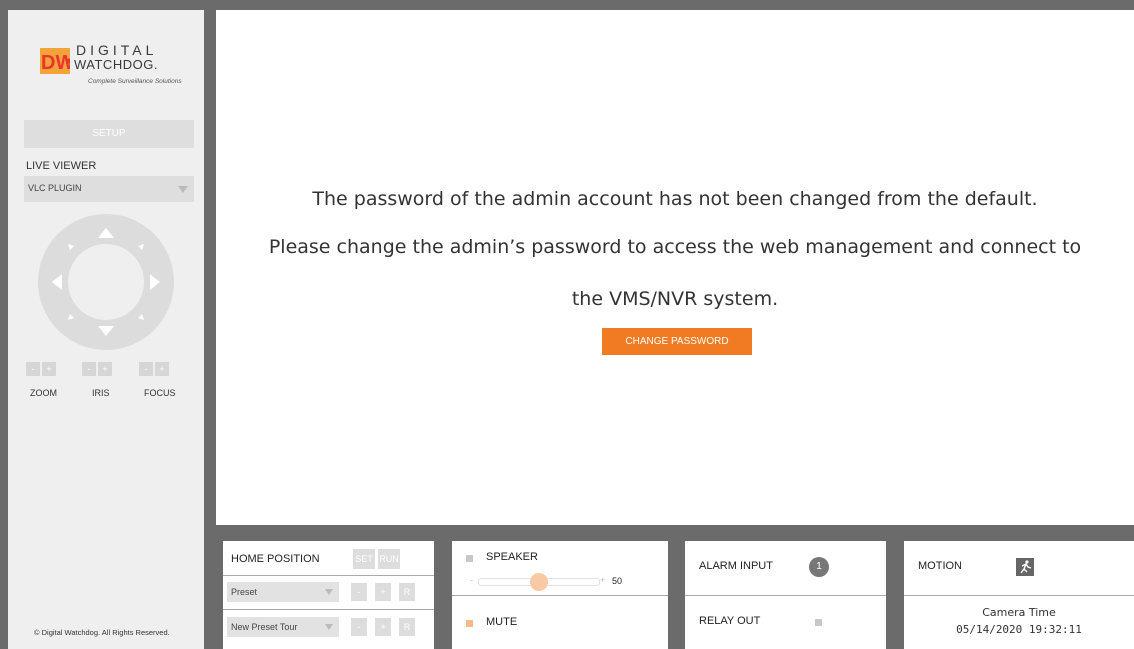 The width and height of the screenshot is (1134, 649). What do you see at coordinates (359, 627) in the screenshot?
I see `tour-minus-button: -` at bounding box center [359, 627].